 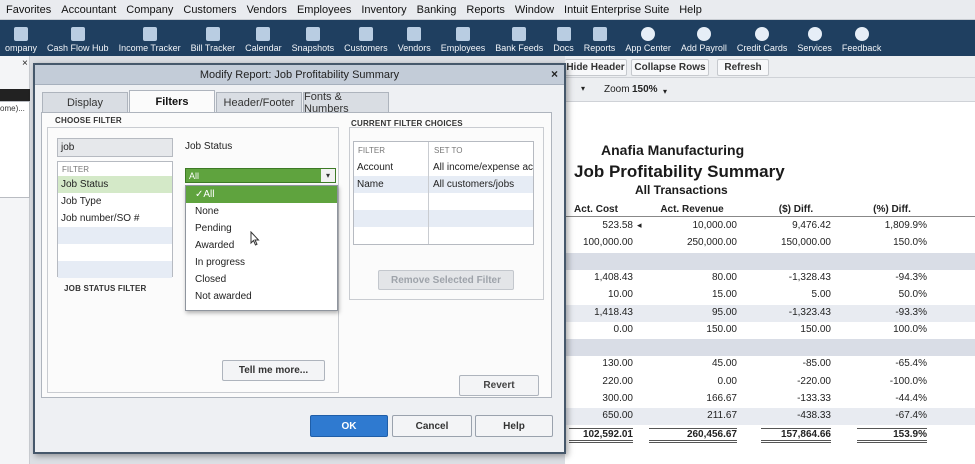 I want to click on report-row: 523.58 10,000.00 9,476.42 1,809.9% ◂, so click(x=770, y=226).